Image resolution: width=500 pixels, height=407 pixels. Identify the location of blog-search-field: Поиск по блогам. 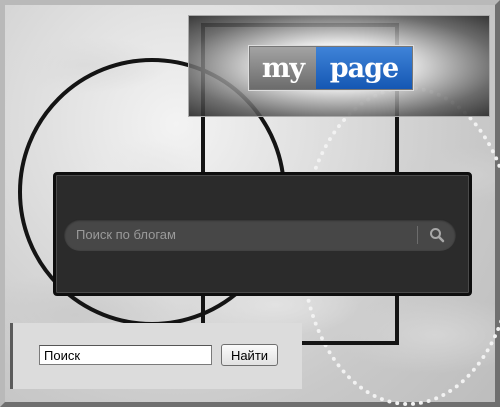
(260, 235).